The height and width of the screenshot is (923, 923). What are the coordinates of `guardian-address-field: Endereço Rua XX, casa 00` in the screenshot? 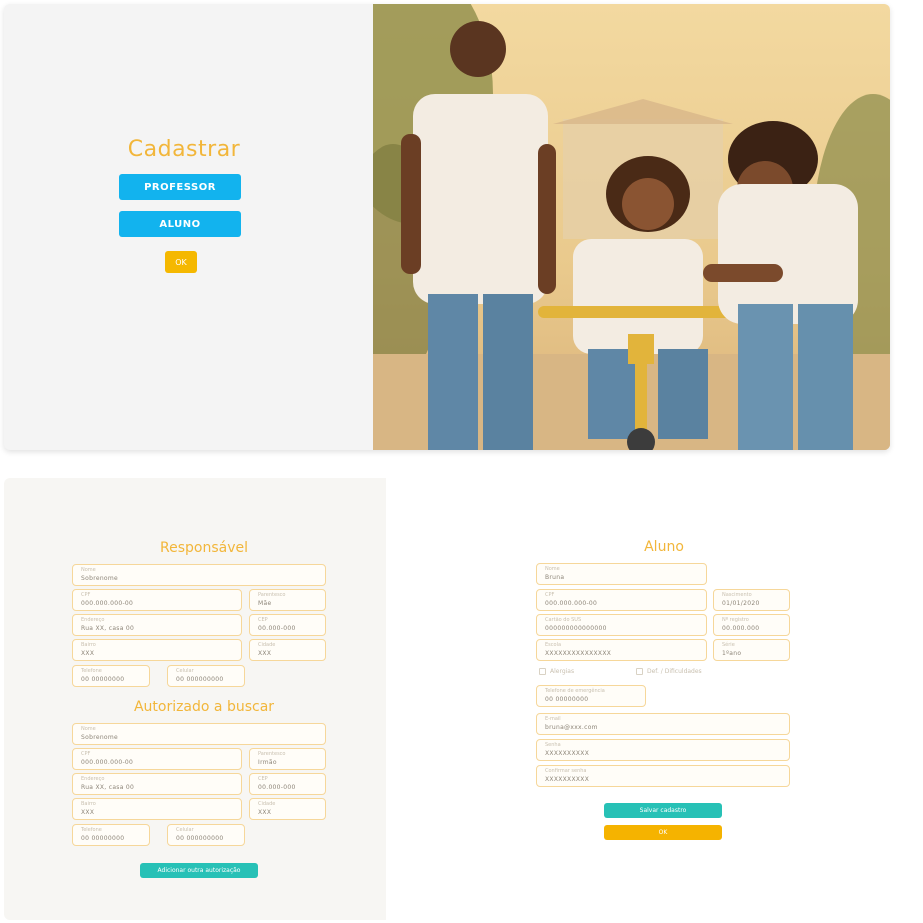 It's located at (157, 625).